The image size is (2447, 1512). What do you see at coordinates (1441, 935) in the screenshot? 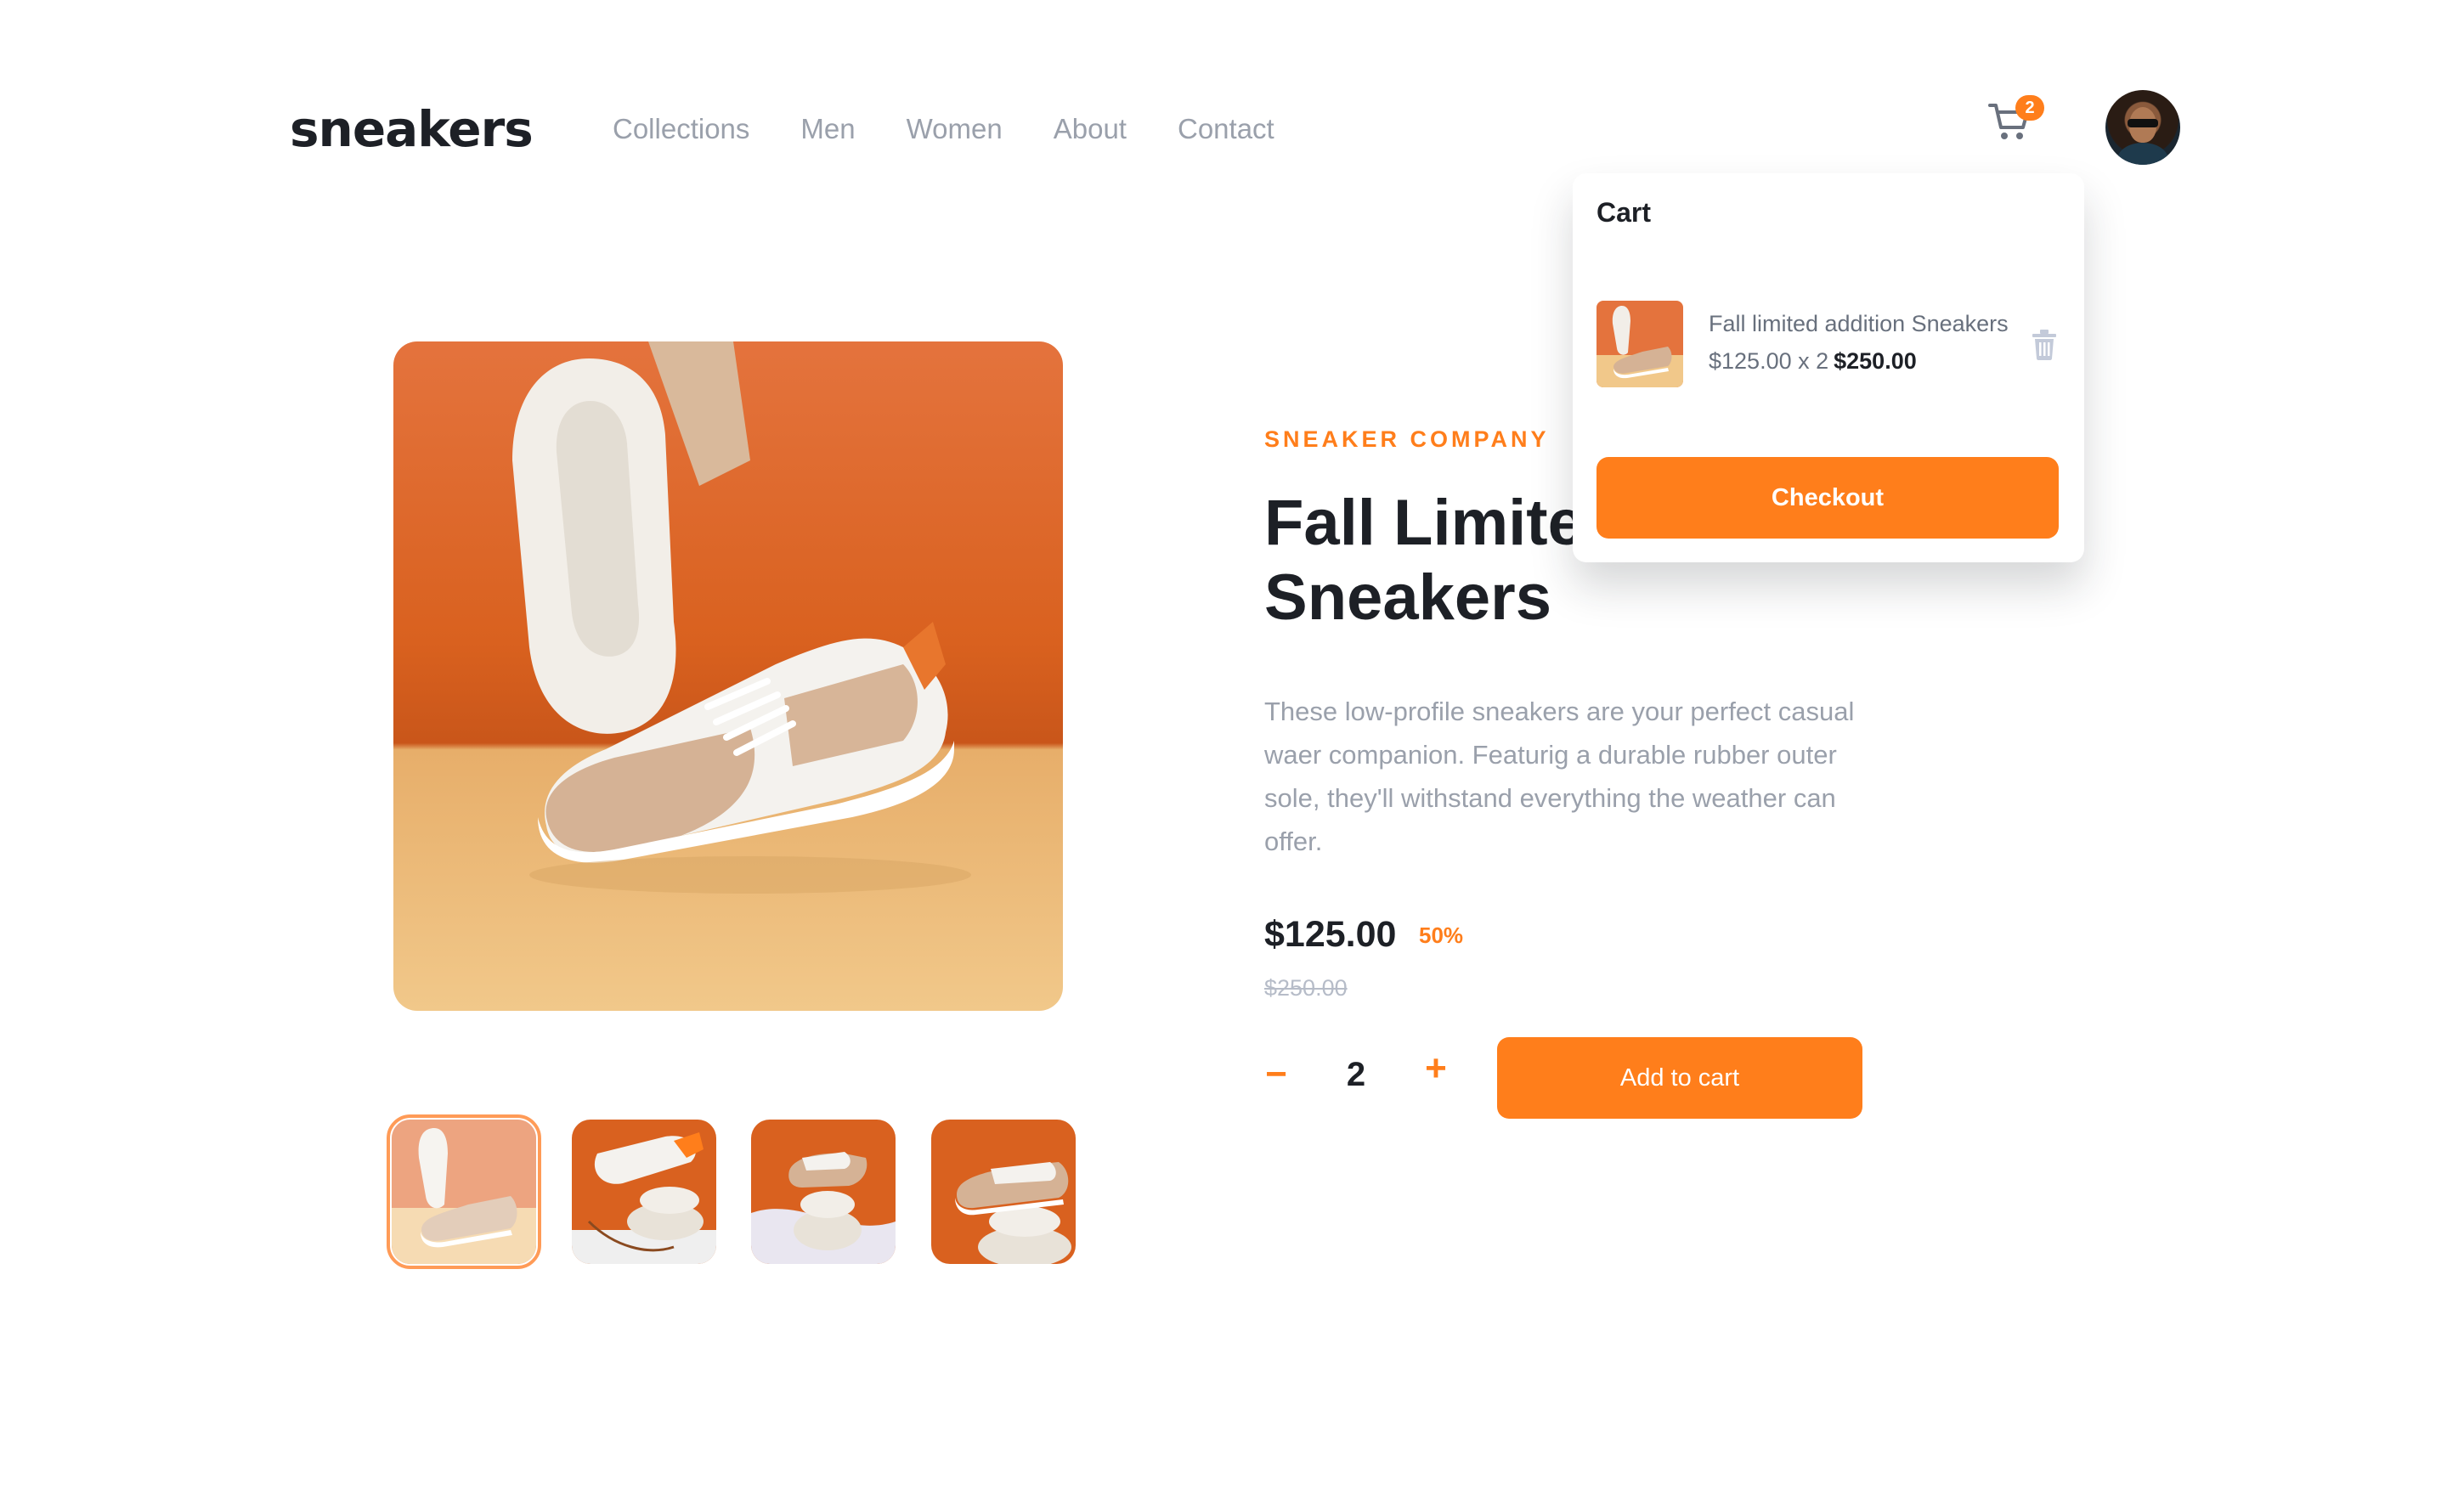
I see `discount-badge: 50%` at bounding box center [1441, 935].